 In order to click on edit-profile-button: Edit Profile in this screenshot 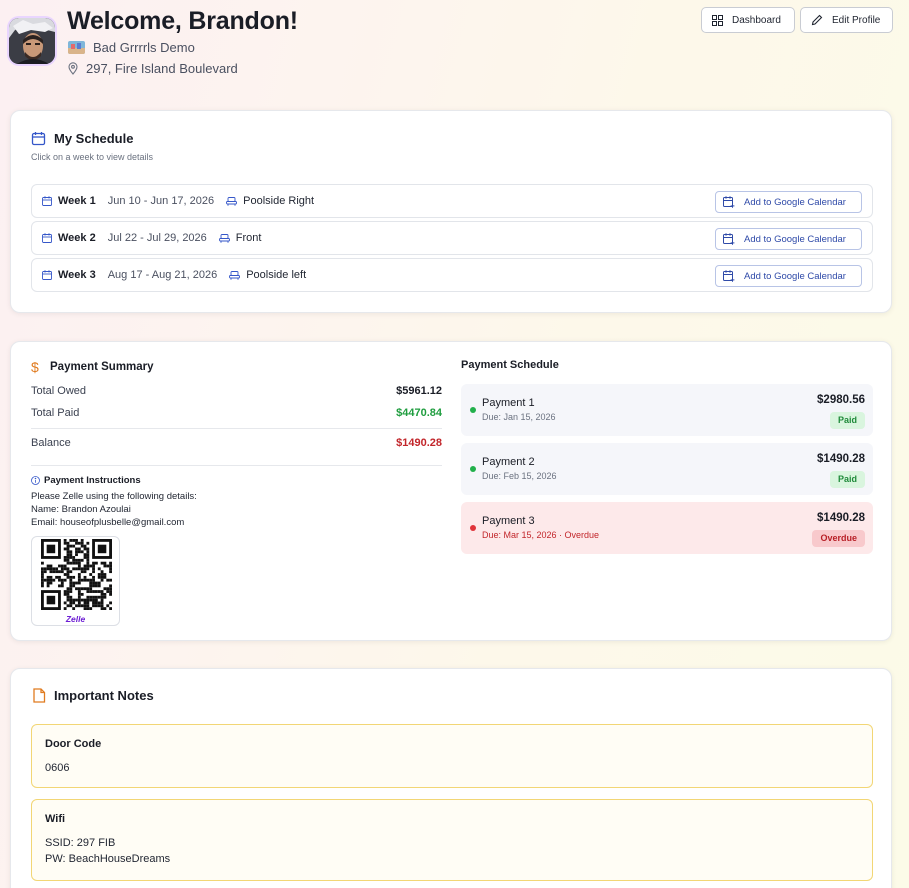, I will do `click(846, 20)`.